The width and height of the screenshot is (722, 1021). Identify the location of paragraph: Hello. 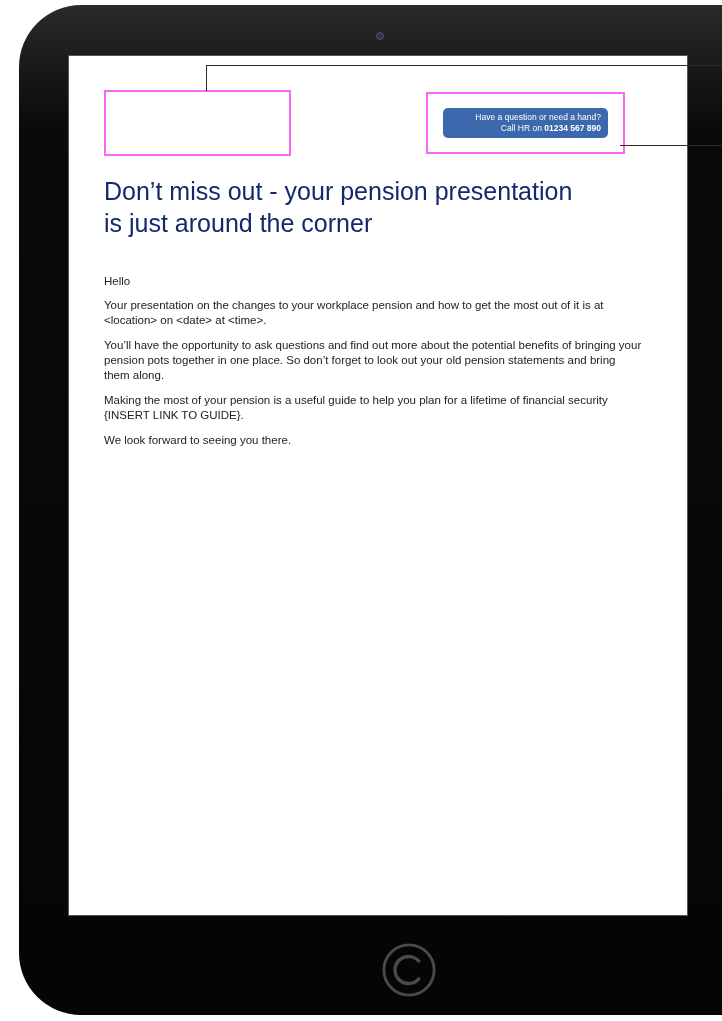
(118, 281).